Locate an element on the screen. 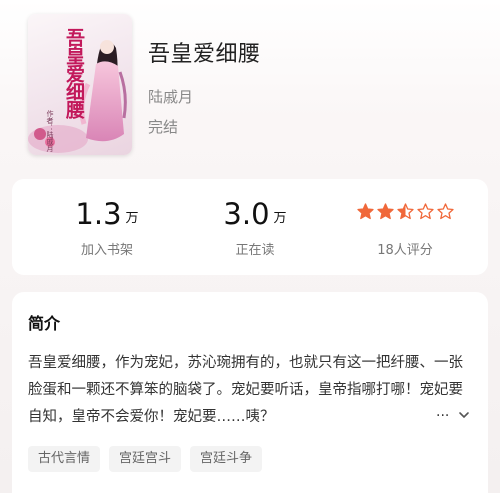 This screenshot has height=493, width=500. shelf-label: 加入书架 is located at coordinates (106, 250).